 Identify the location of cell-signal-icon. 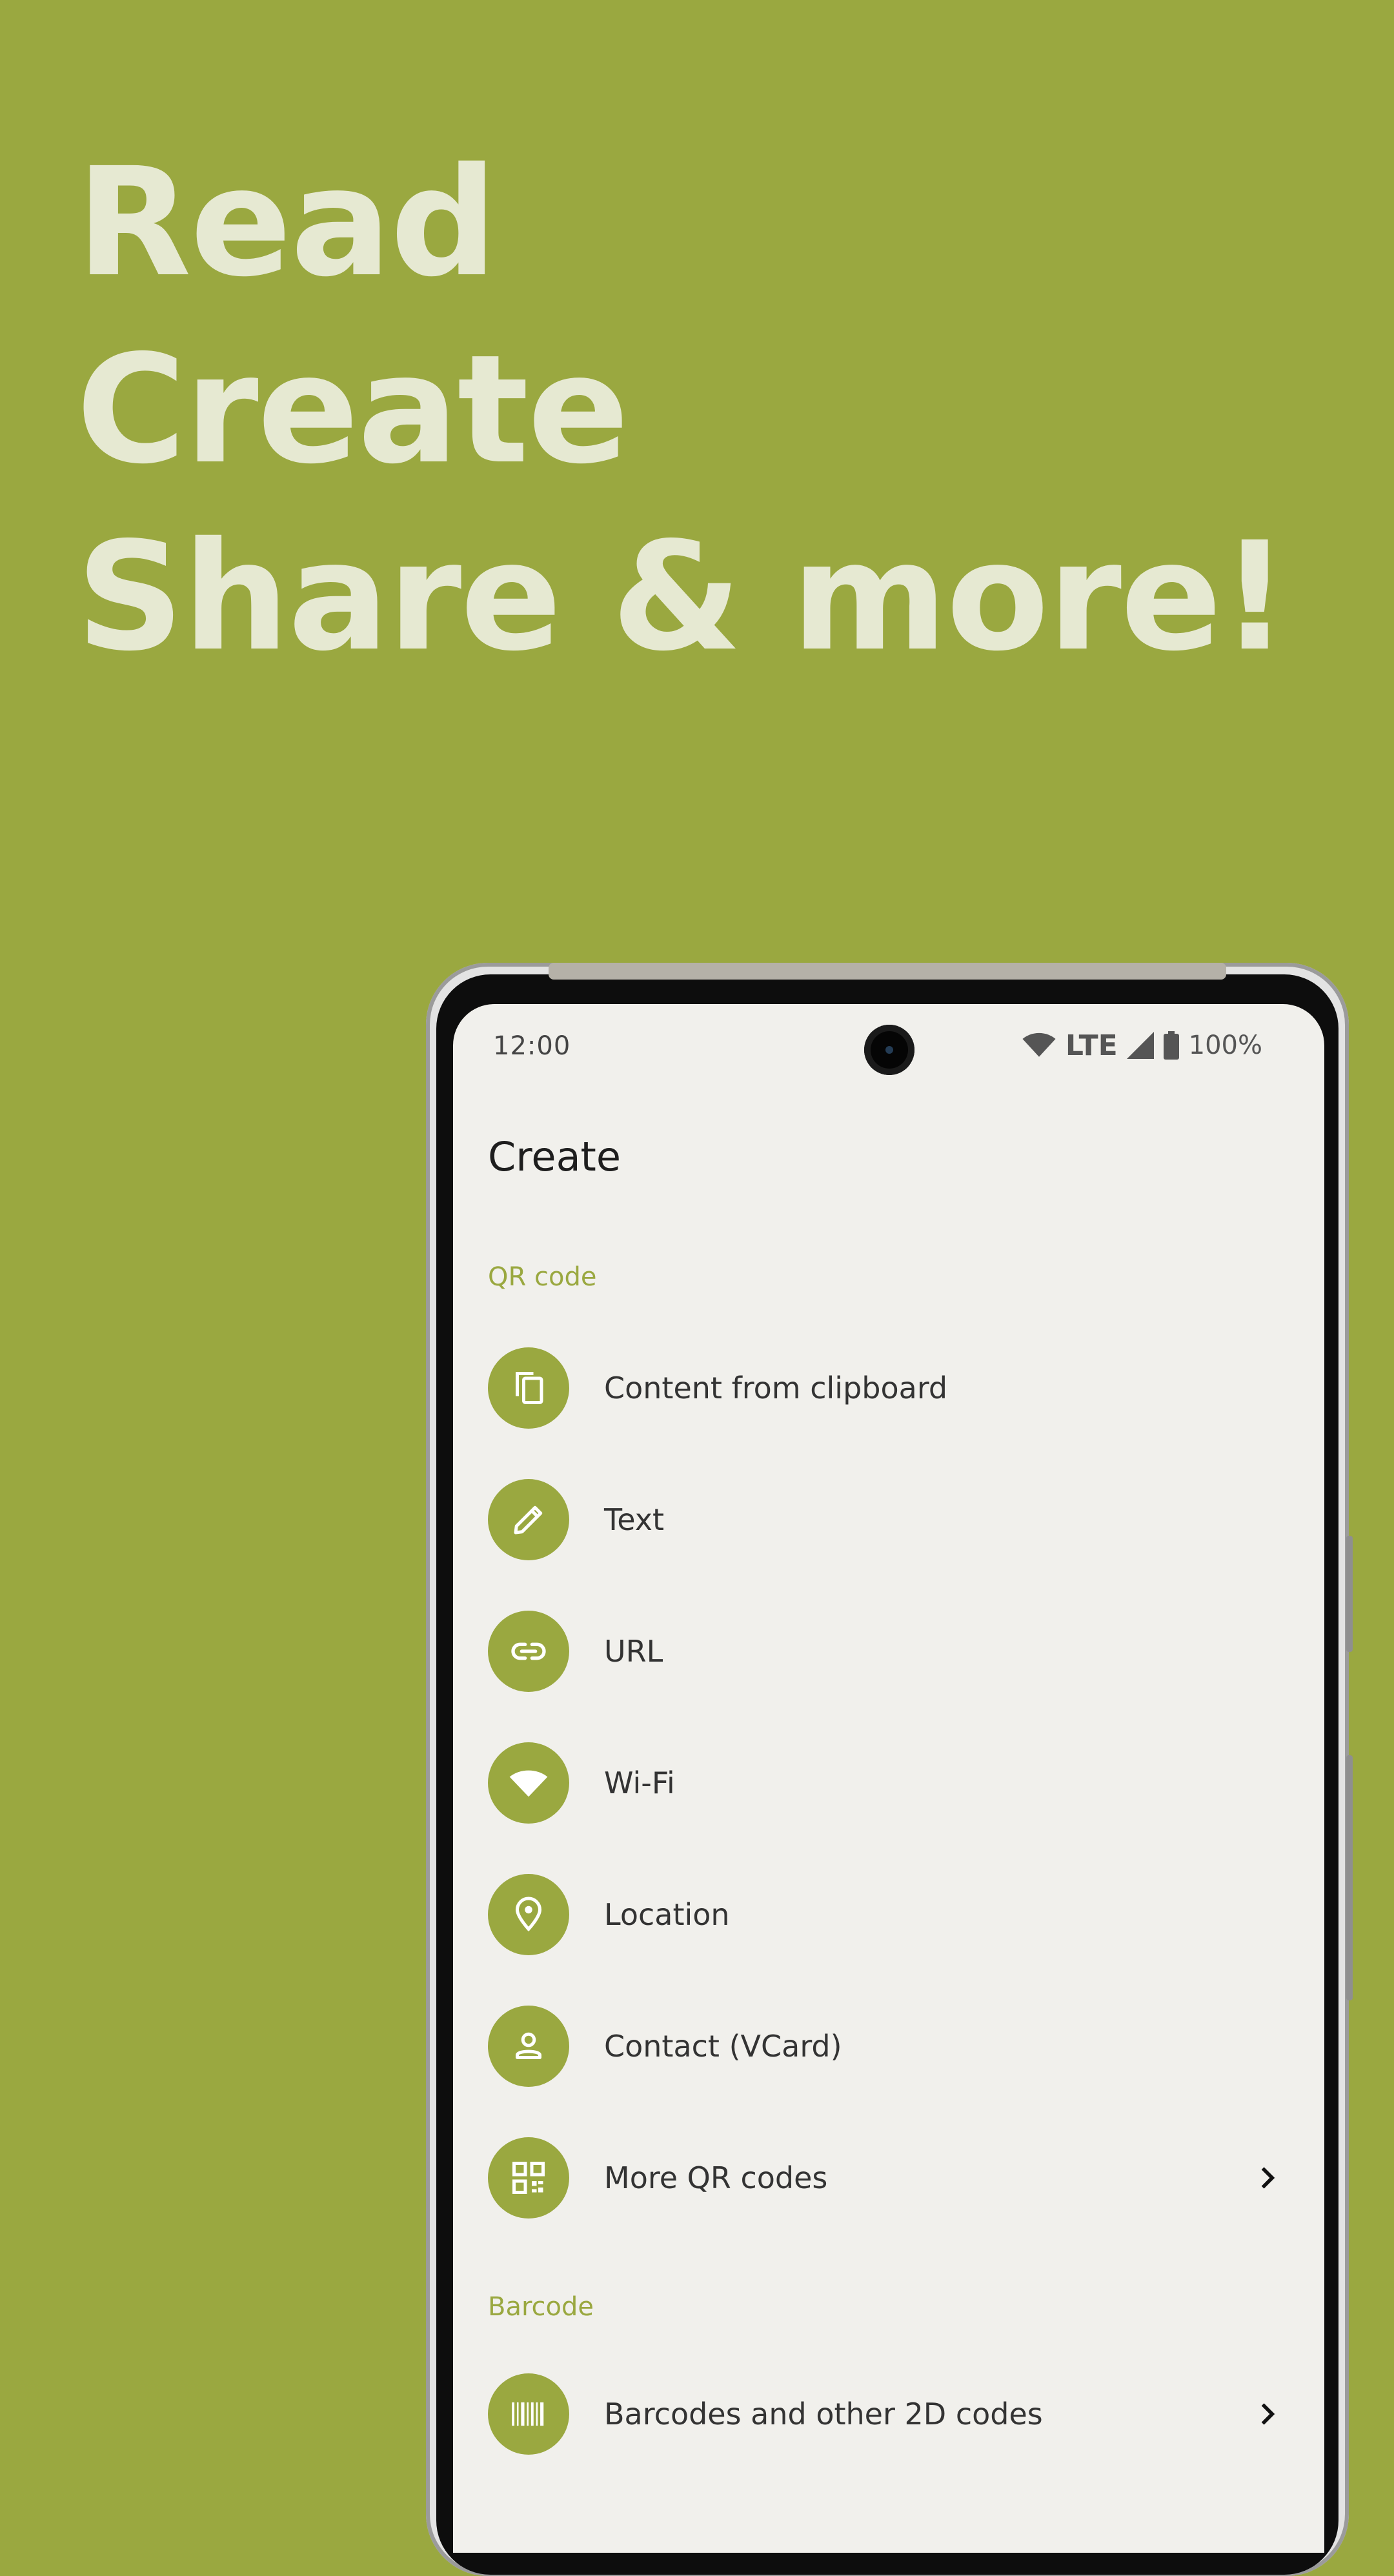
(1140, 1045).